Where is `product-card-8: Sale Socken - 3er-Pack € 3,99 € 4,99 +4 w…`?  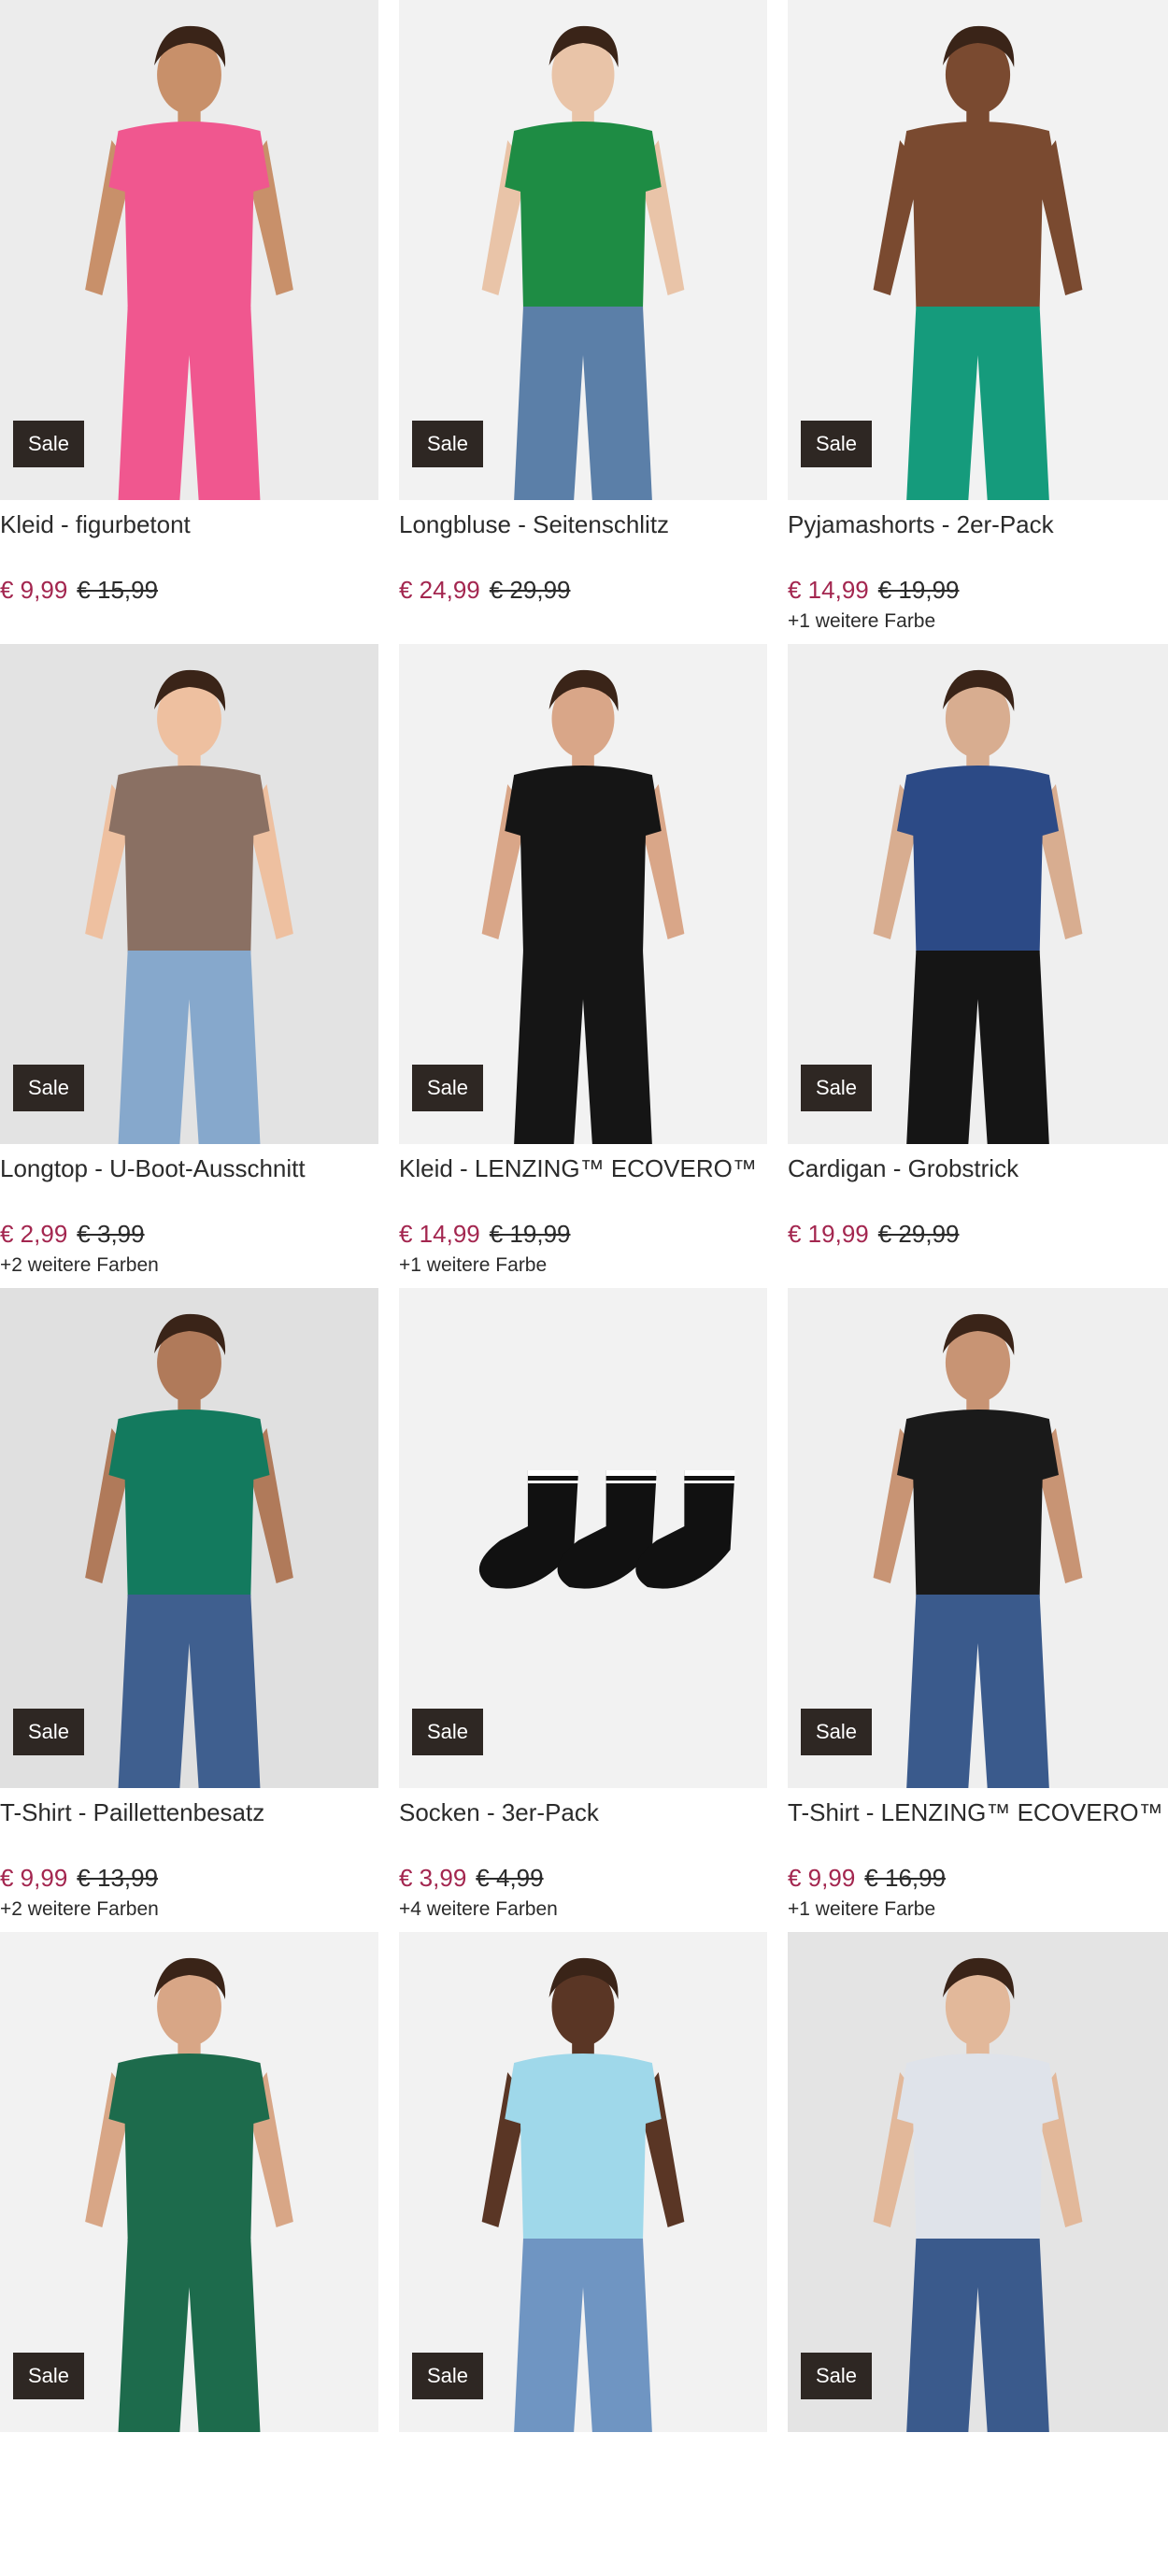 product-card-8: Sale Socken - 3er-Pack € 3,99 € 4,99 +4 w… is located at coordinates (583, 1610).